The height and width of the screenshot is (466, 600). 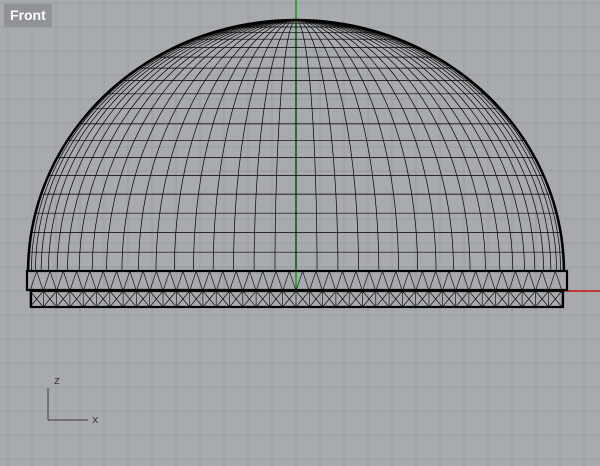 What do you see at coordinates (95, 419) in the screenshot?
I see `x-axis-label: x` at bounding box center [95, 419].